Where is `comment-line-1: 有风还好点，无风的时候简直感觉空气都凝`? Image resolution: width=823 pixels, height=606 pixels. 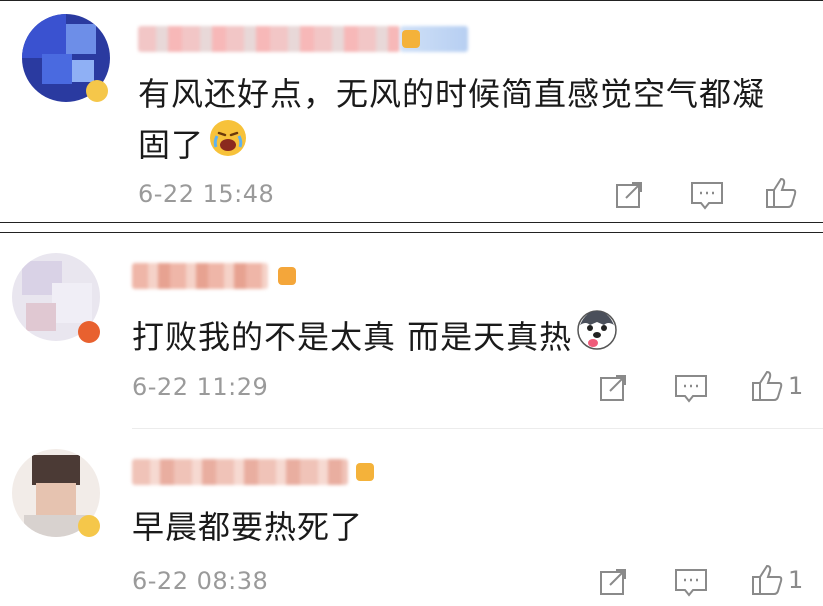
comment-line-1: 有风还好点，无风的时候简直感觉空气都凝 is located at coordinates (452, 94).